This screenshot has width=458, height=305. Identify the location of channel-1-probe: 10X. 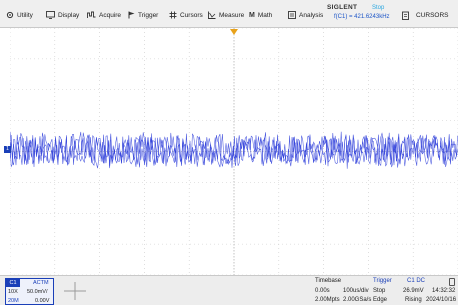
(13, 292).